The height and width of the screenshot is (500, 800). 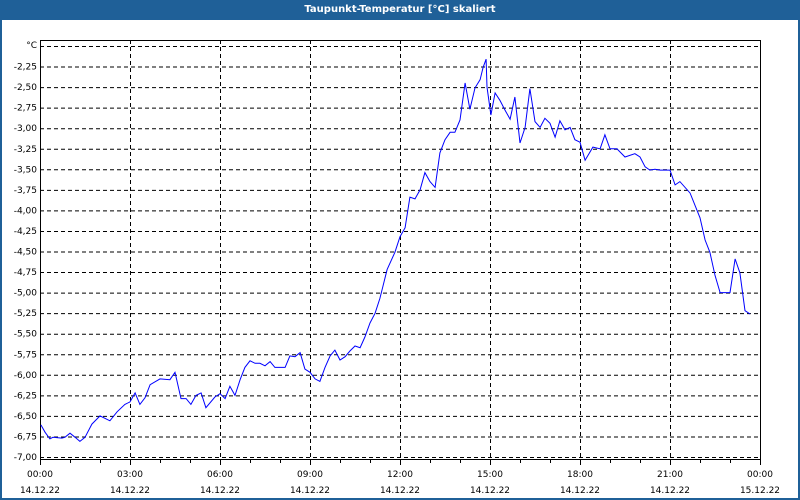 I want to click on x-tick-date: 15.12.22, so click(x=760, y=491).